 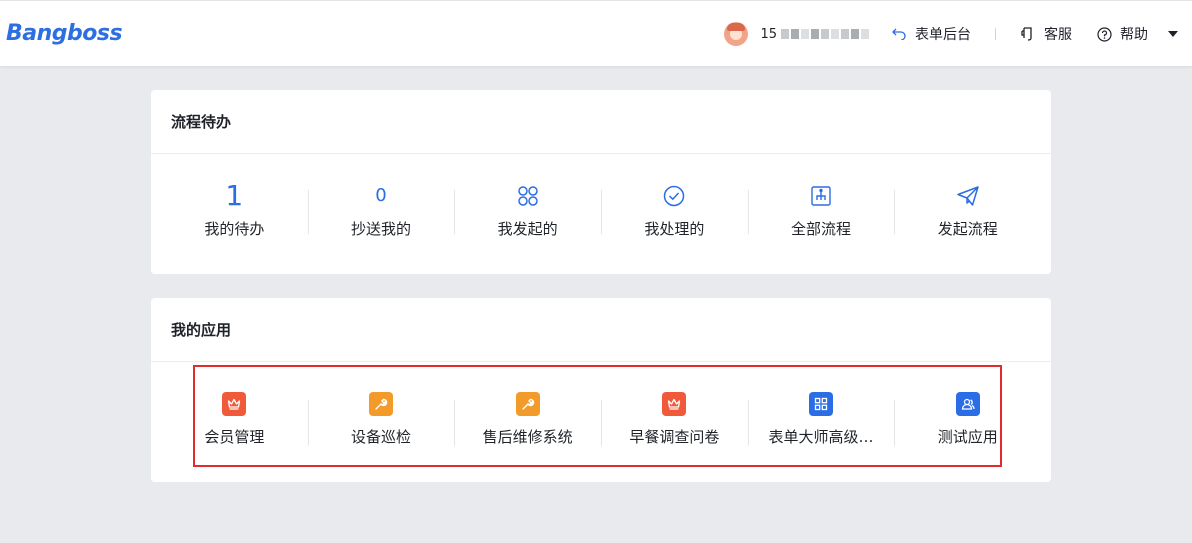 I want to click on org-chart-icon, so click(x=821, y=196).